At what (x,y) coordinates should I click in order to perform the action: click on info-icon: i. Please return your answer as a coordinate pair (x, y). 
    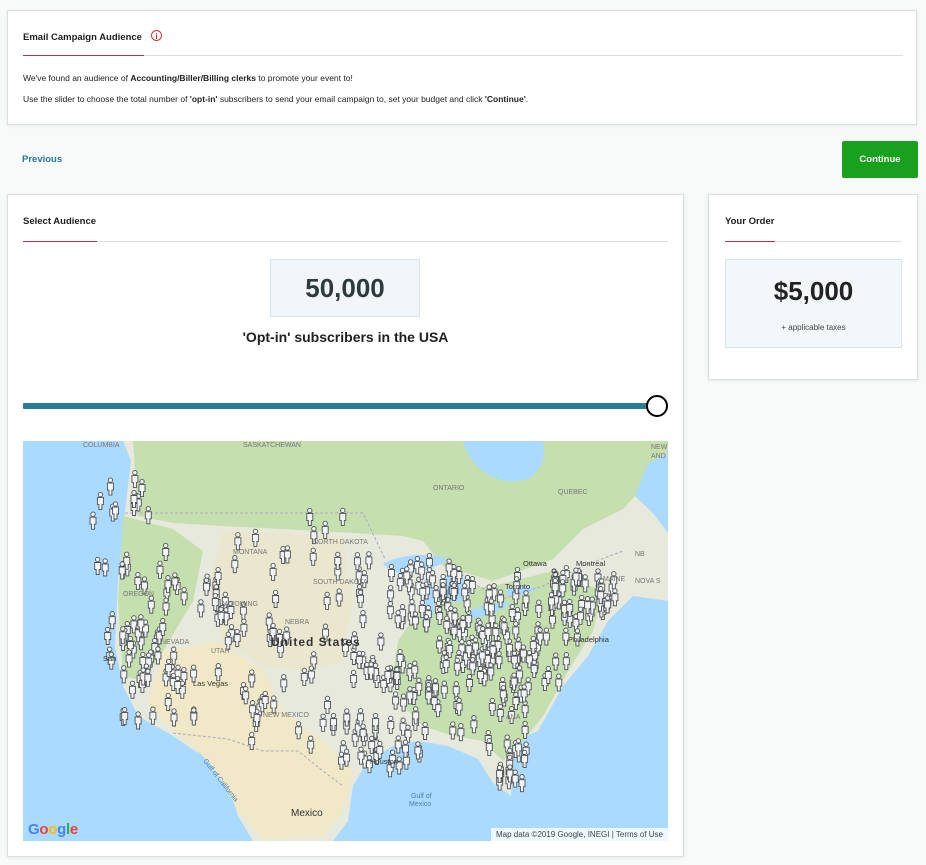
    Looking at the image, I should click on (156, 35).